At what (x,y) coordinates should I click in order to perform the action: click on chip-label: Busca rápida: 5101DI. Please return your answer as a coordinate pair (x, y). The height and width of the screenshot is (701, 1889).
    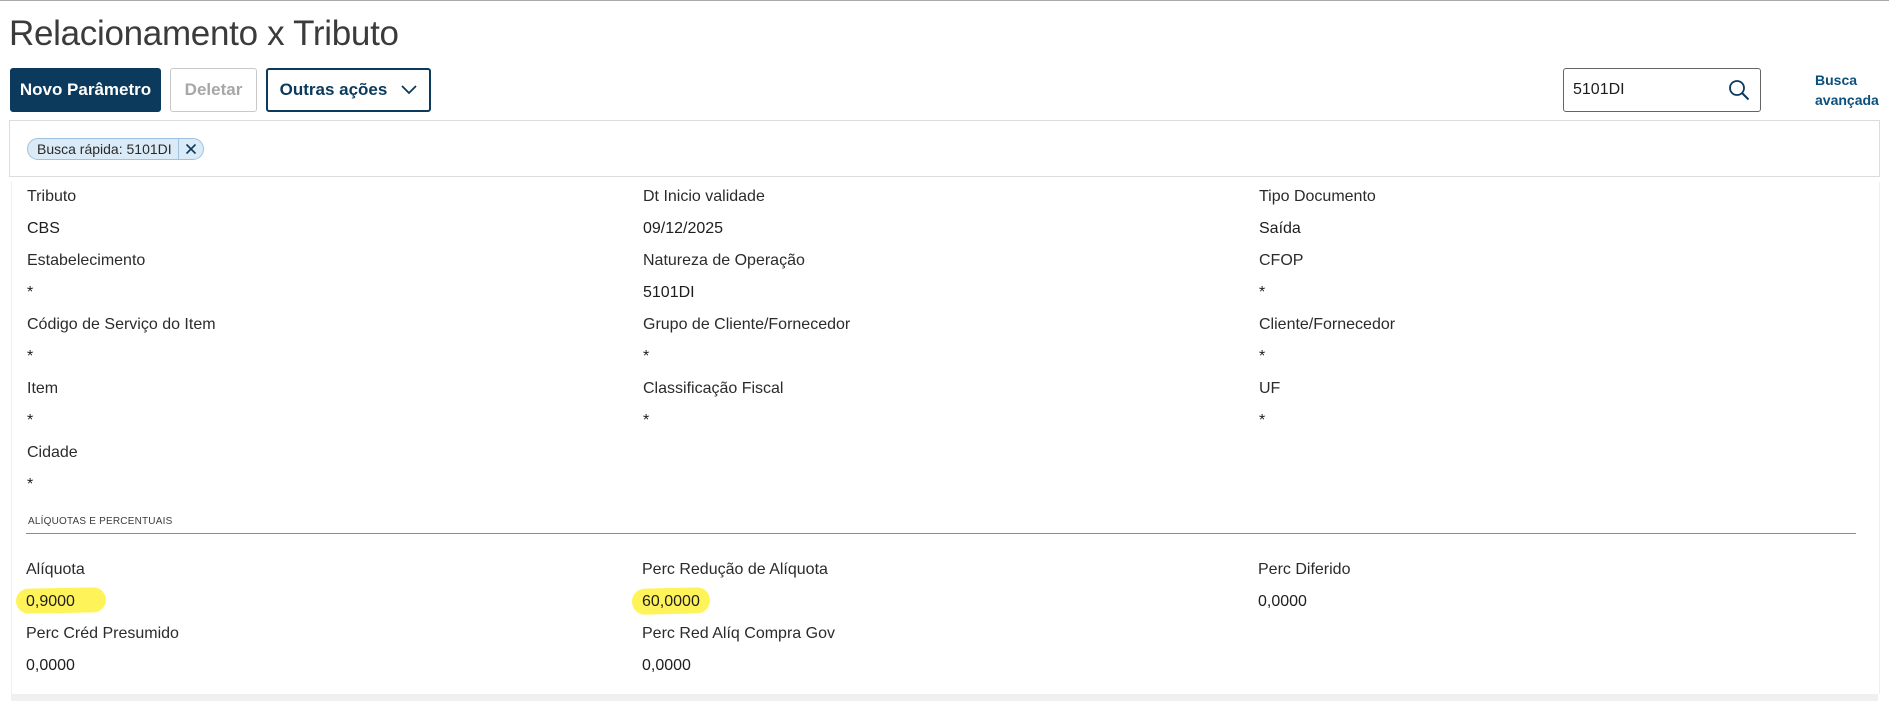
    Looking at the image, I should click on (104, 149).